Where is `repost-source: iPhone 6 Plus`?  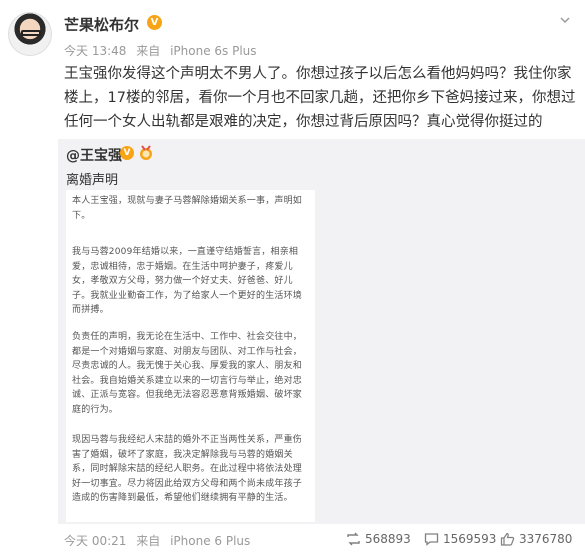 repost-source: iPhone 6 Plus is located at coordinates (210, 541).